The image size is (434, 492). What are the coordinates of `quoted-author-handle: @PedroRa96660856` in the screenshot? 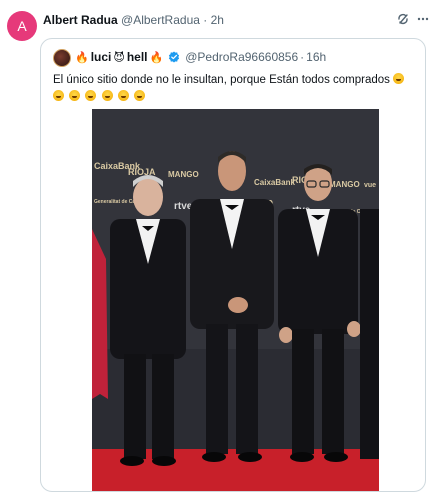 It's located at (241, 57).